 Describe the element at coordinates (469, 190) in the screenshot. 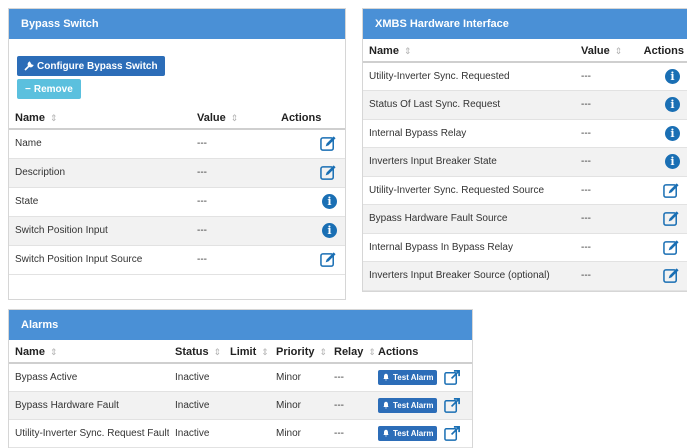

I see `row-name: Utility-Inverter Sync. Requested Source` at that location.